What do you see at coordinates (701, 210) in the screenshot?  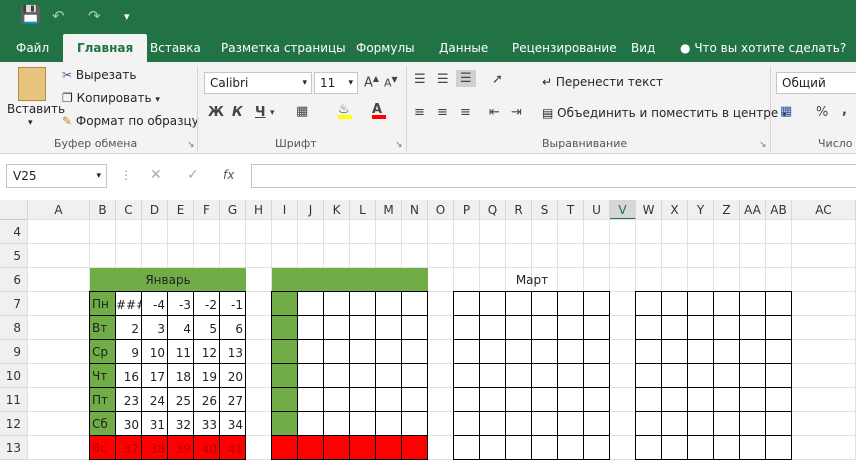 I see `column-header-y: Y` at bounding box center [701, 210].